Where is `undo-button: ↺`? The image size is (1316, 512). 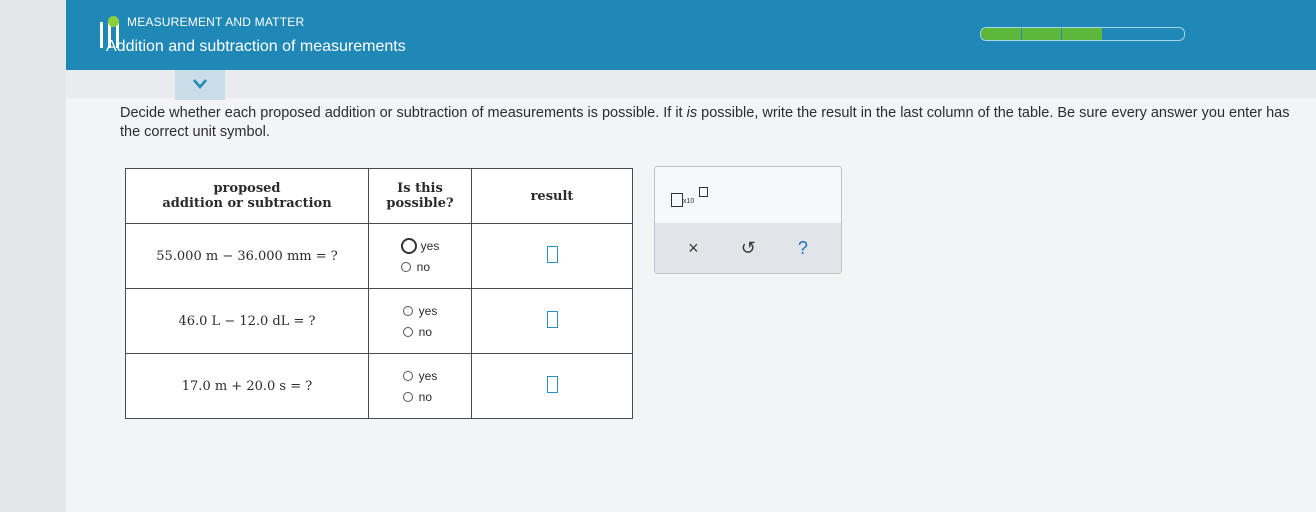
undo-button: ↺ is located at coordinates (748, 248).